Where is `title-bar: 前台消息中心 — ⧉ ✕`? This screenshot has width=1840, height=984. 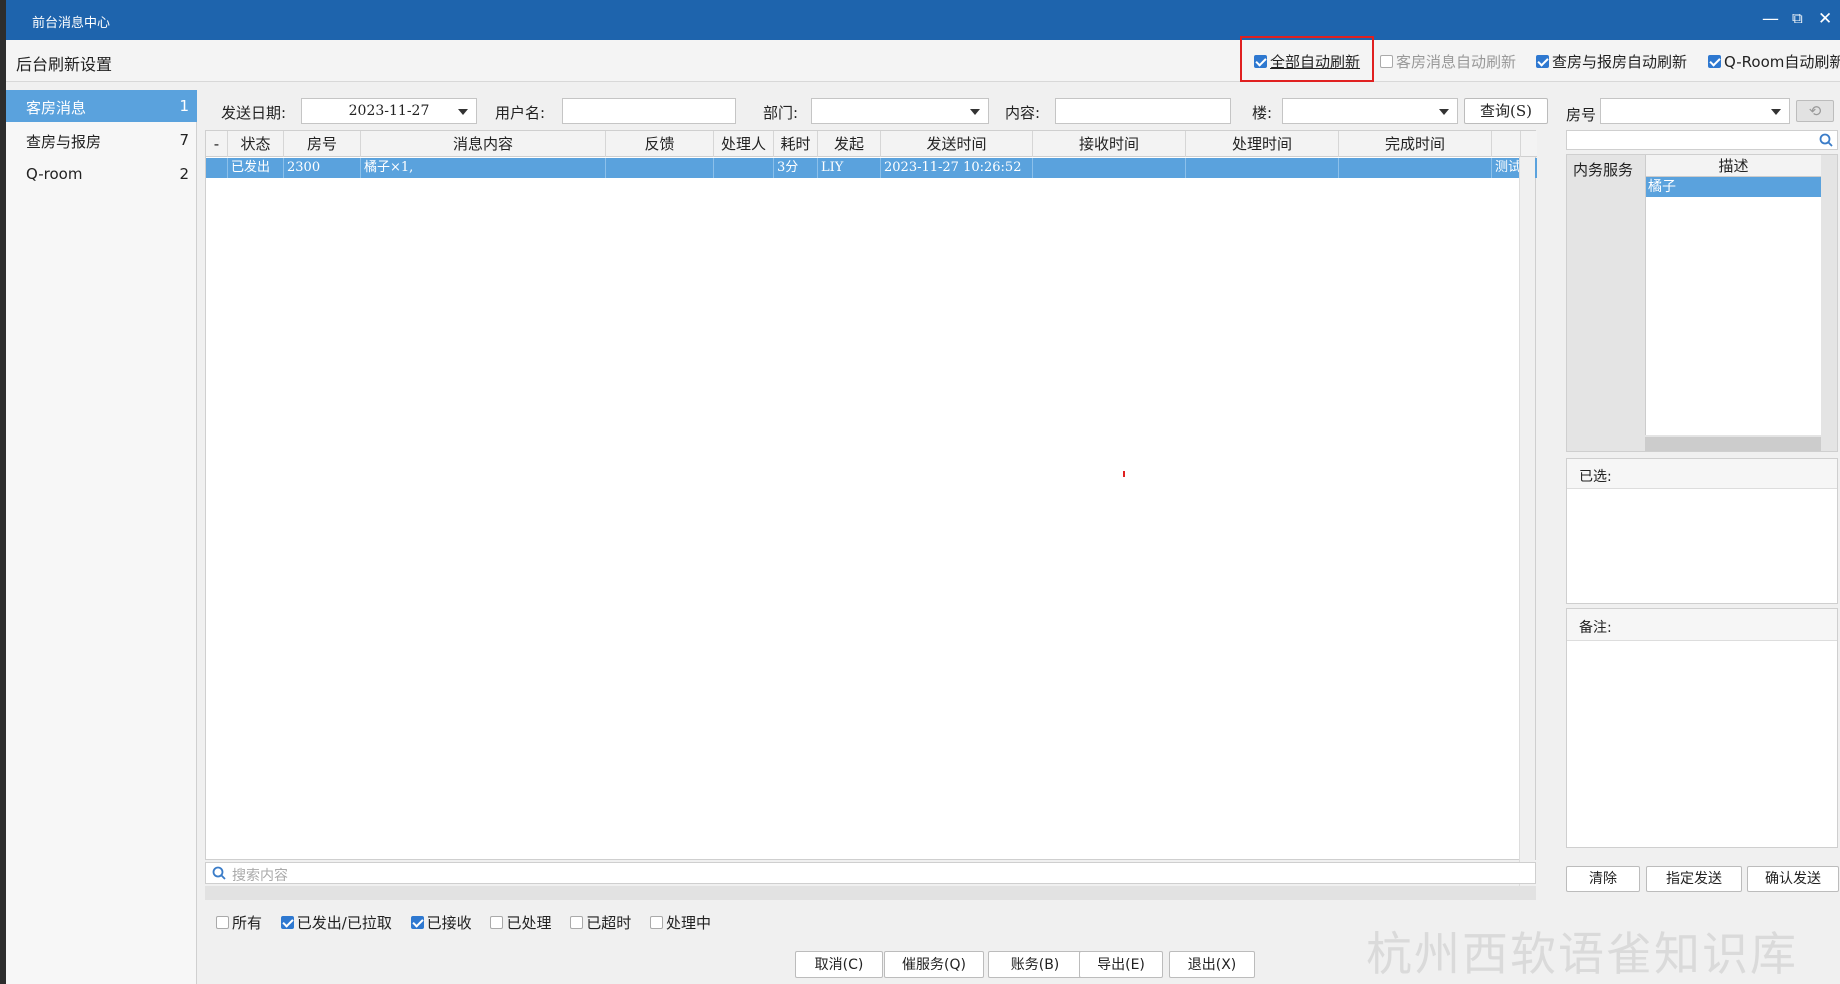 title-bar: 前台消息中心 — ⧉ ✕ is located at coordinates (923, 20).